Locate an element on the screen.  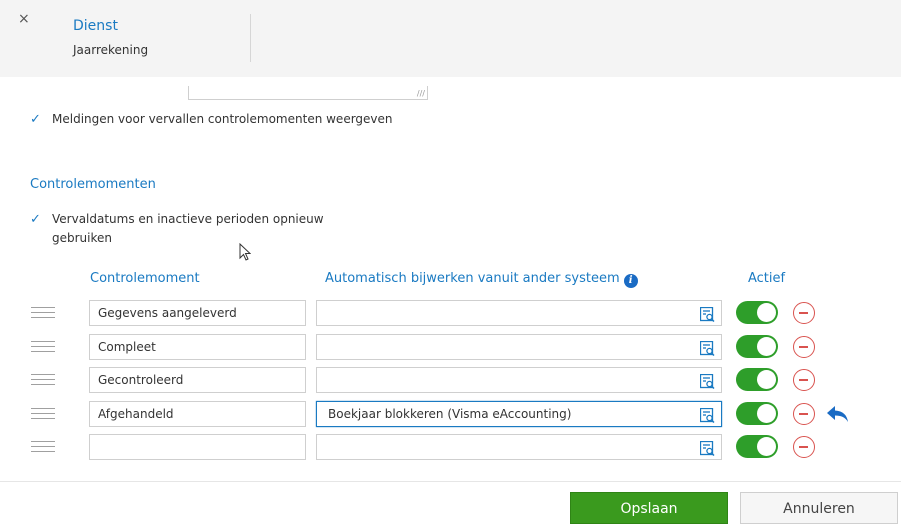
section-title: Controlemomenten is located at coordinates (93, 184).